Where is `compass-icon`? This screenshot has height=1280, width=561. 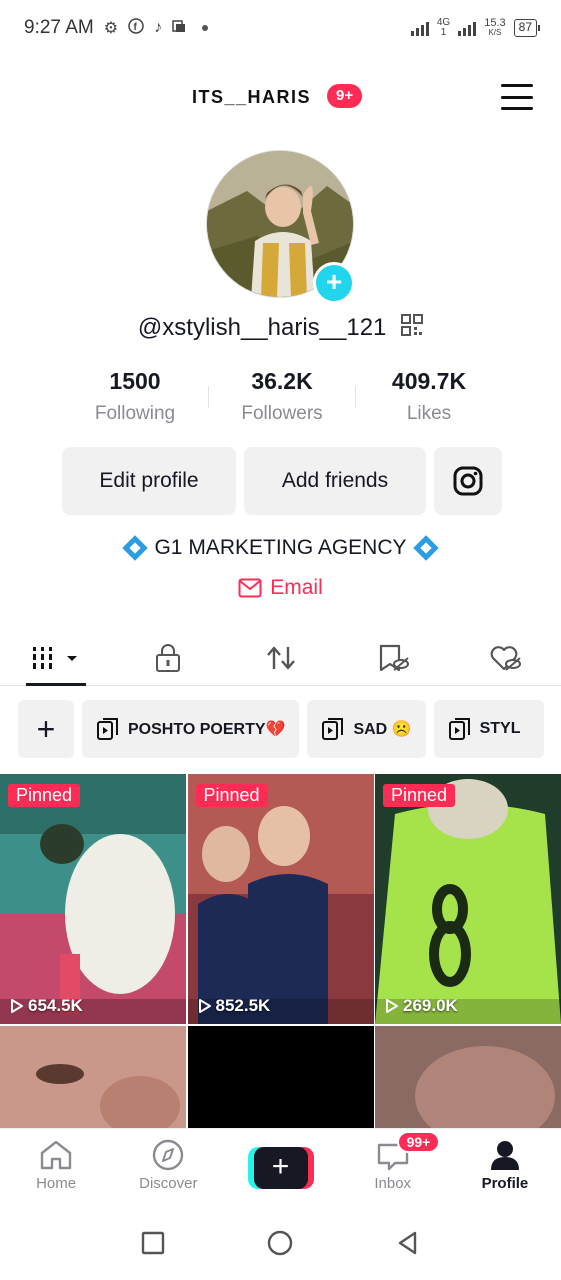 compass-icon is located at coordinates (168, 1155).